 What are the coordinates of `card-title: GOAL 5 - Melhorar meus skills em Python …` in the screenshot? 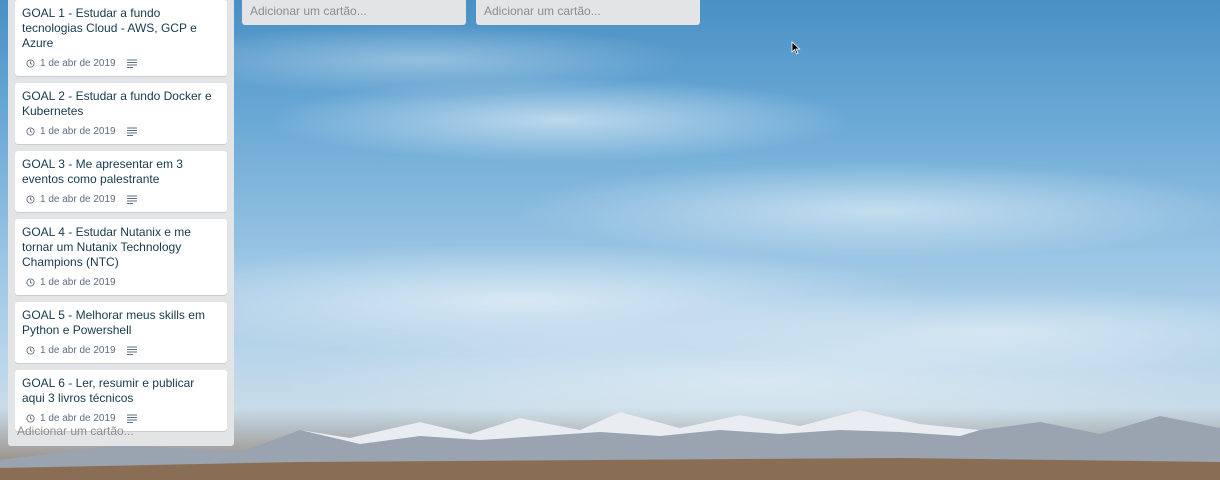 It's located at (113, 322).